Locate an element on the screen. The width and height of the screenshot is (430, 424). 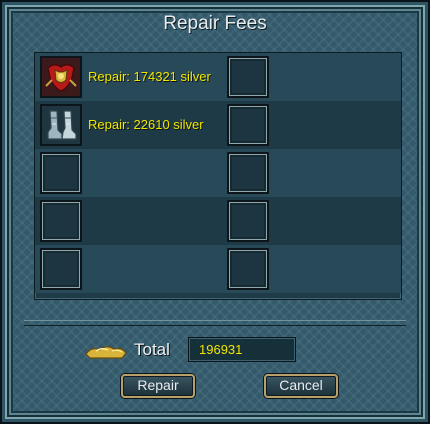
divider is located at coordinates (215, 323).